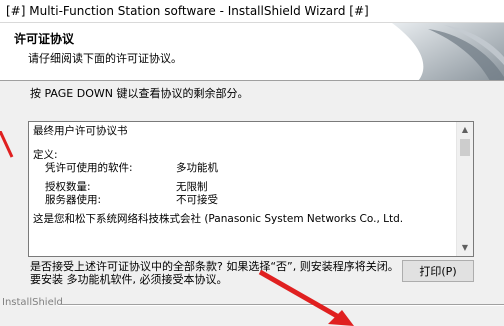 The width and height of the screenshot is (504, 326). Describe the element at coordinates (244, 200) in the screenshot. I see `license-row: 服务器使用: 不可接受` at that location.